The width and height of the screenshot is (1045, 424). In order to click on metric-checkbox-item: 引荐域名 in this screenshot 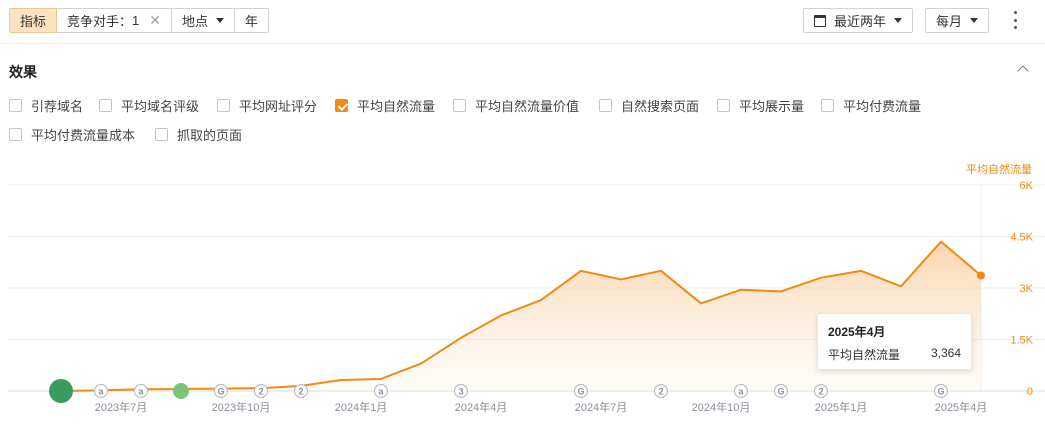, I will do `click(46, 105)`.